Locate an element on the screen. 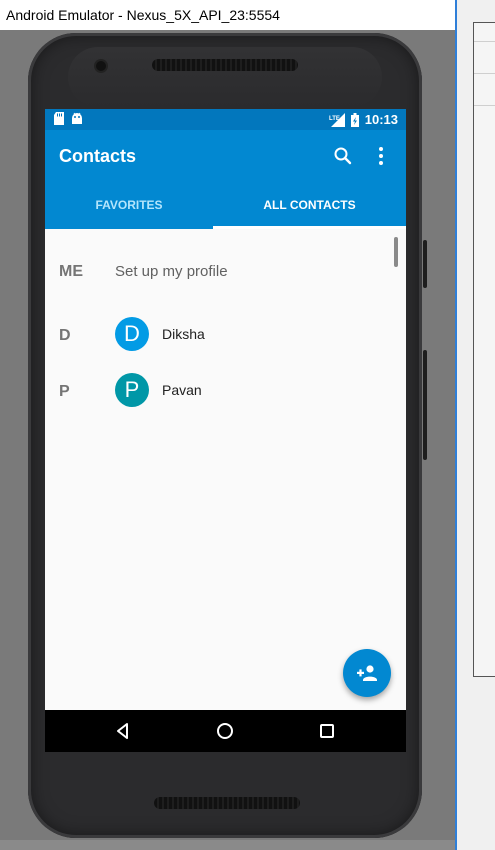 Image resolution: width=495 pixels, height=850 pixels. home-icon is located at coordinates (225, 731).